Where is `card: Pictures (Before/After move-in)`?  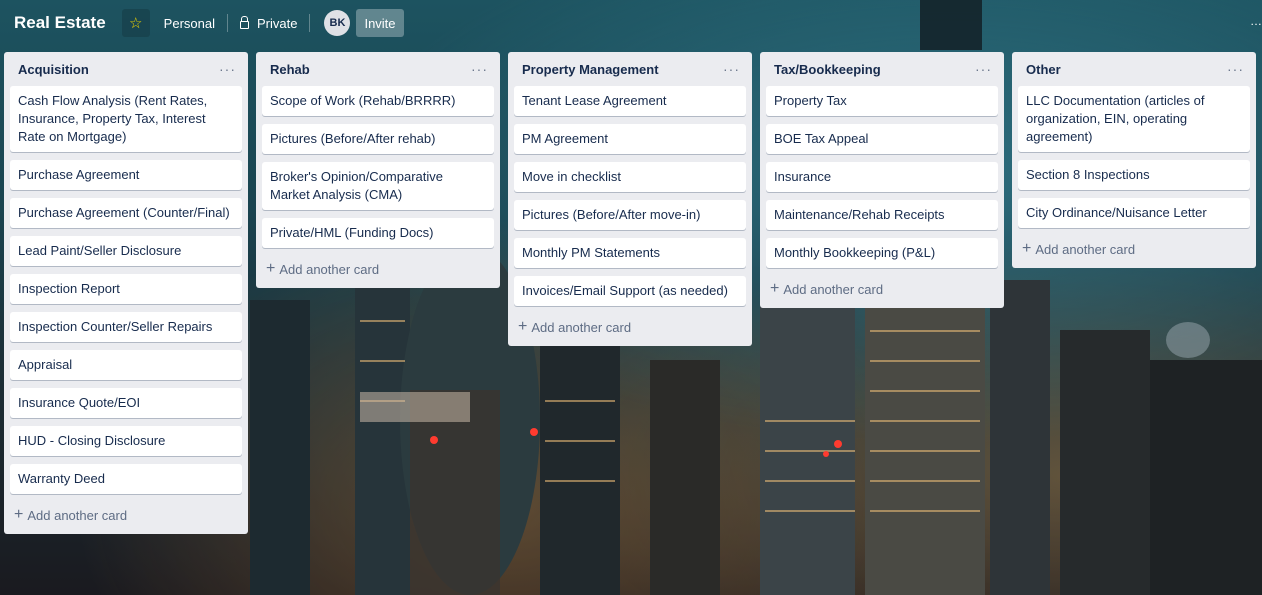
card: Pictures (Before/After move-in) is located at coordinates (630, 215).